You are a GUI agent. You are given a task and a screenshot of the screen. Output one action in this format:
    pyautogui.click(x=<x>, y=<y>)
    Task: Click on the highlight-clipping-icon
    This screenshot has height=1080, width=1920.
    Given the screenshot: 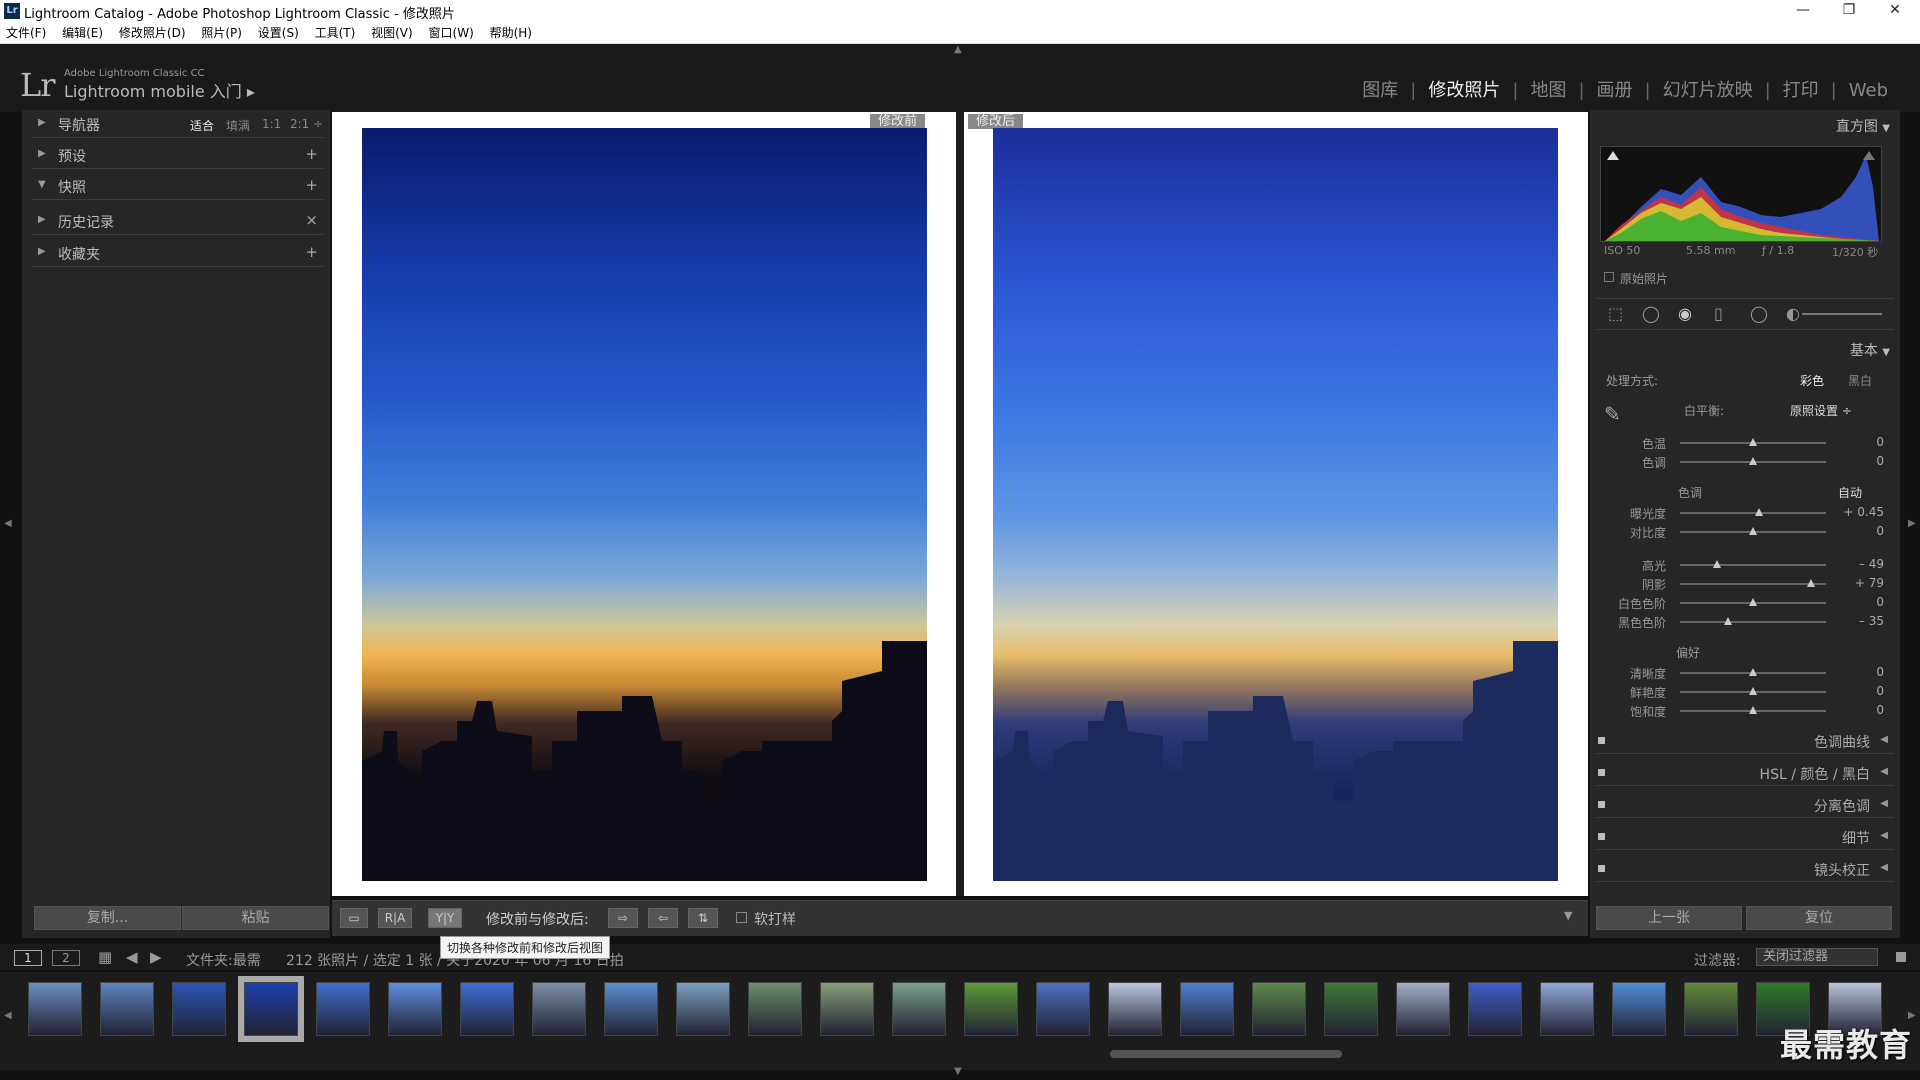 What is the action you would take?
    pyautogui.click(x=1869, y=155)
    